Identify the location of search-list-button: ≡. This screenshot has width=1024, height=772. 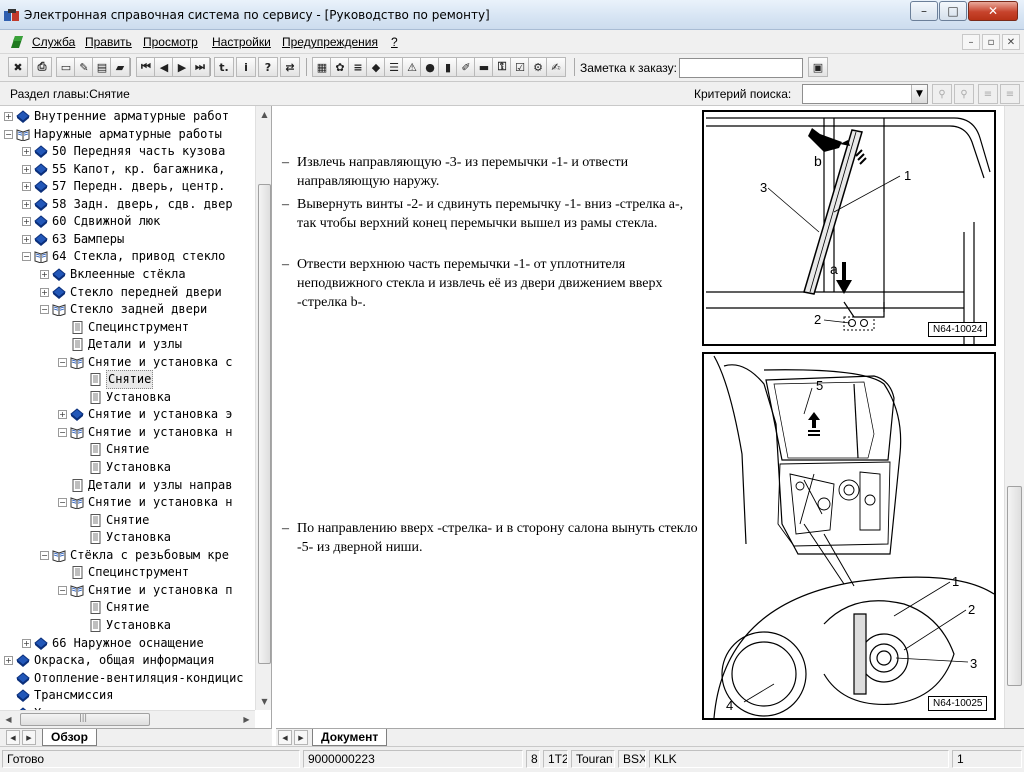
(988, 94).